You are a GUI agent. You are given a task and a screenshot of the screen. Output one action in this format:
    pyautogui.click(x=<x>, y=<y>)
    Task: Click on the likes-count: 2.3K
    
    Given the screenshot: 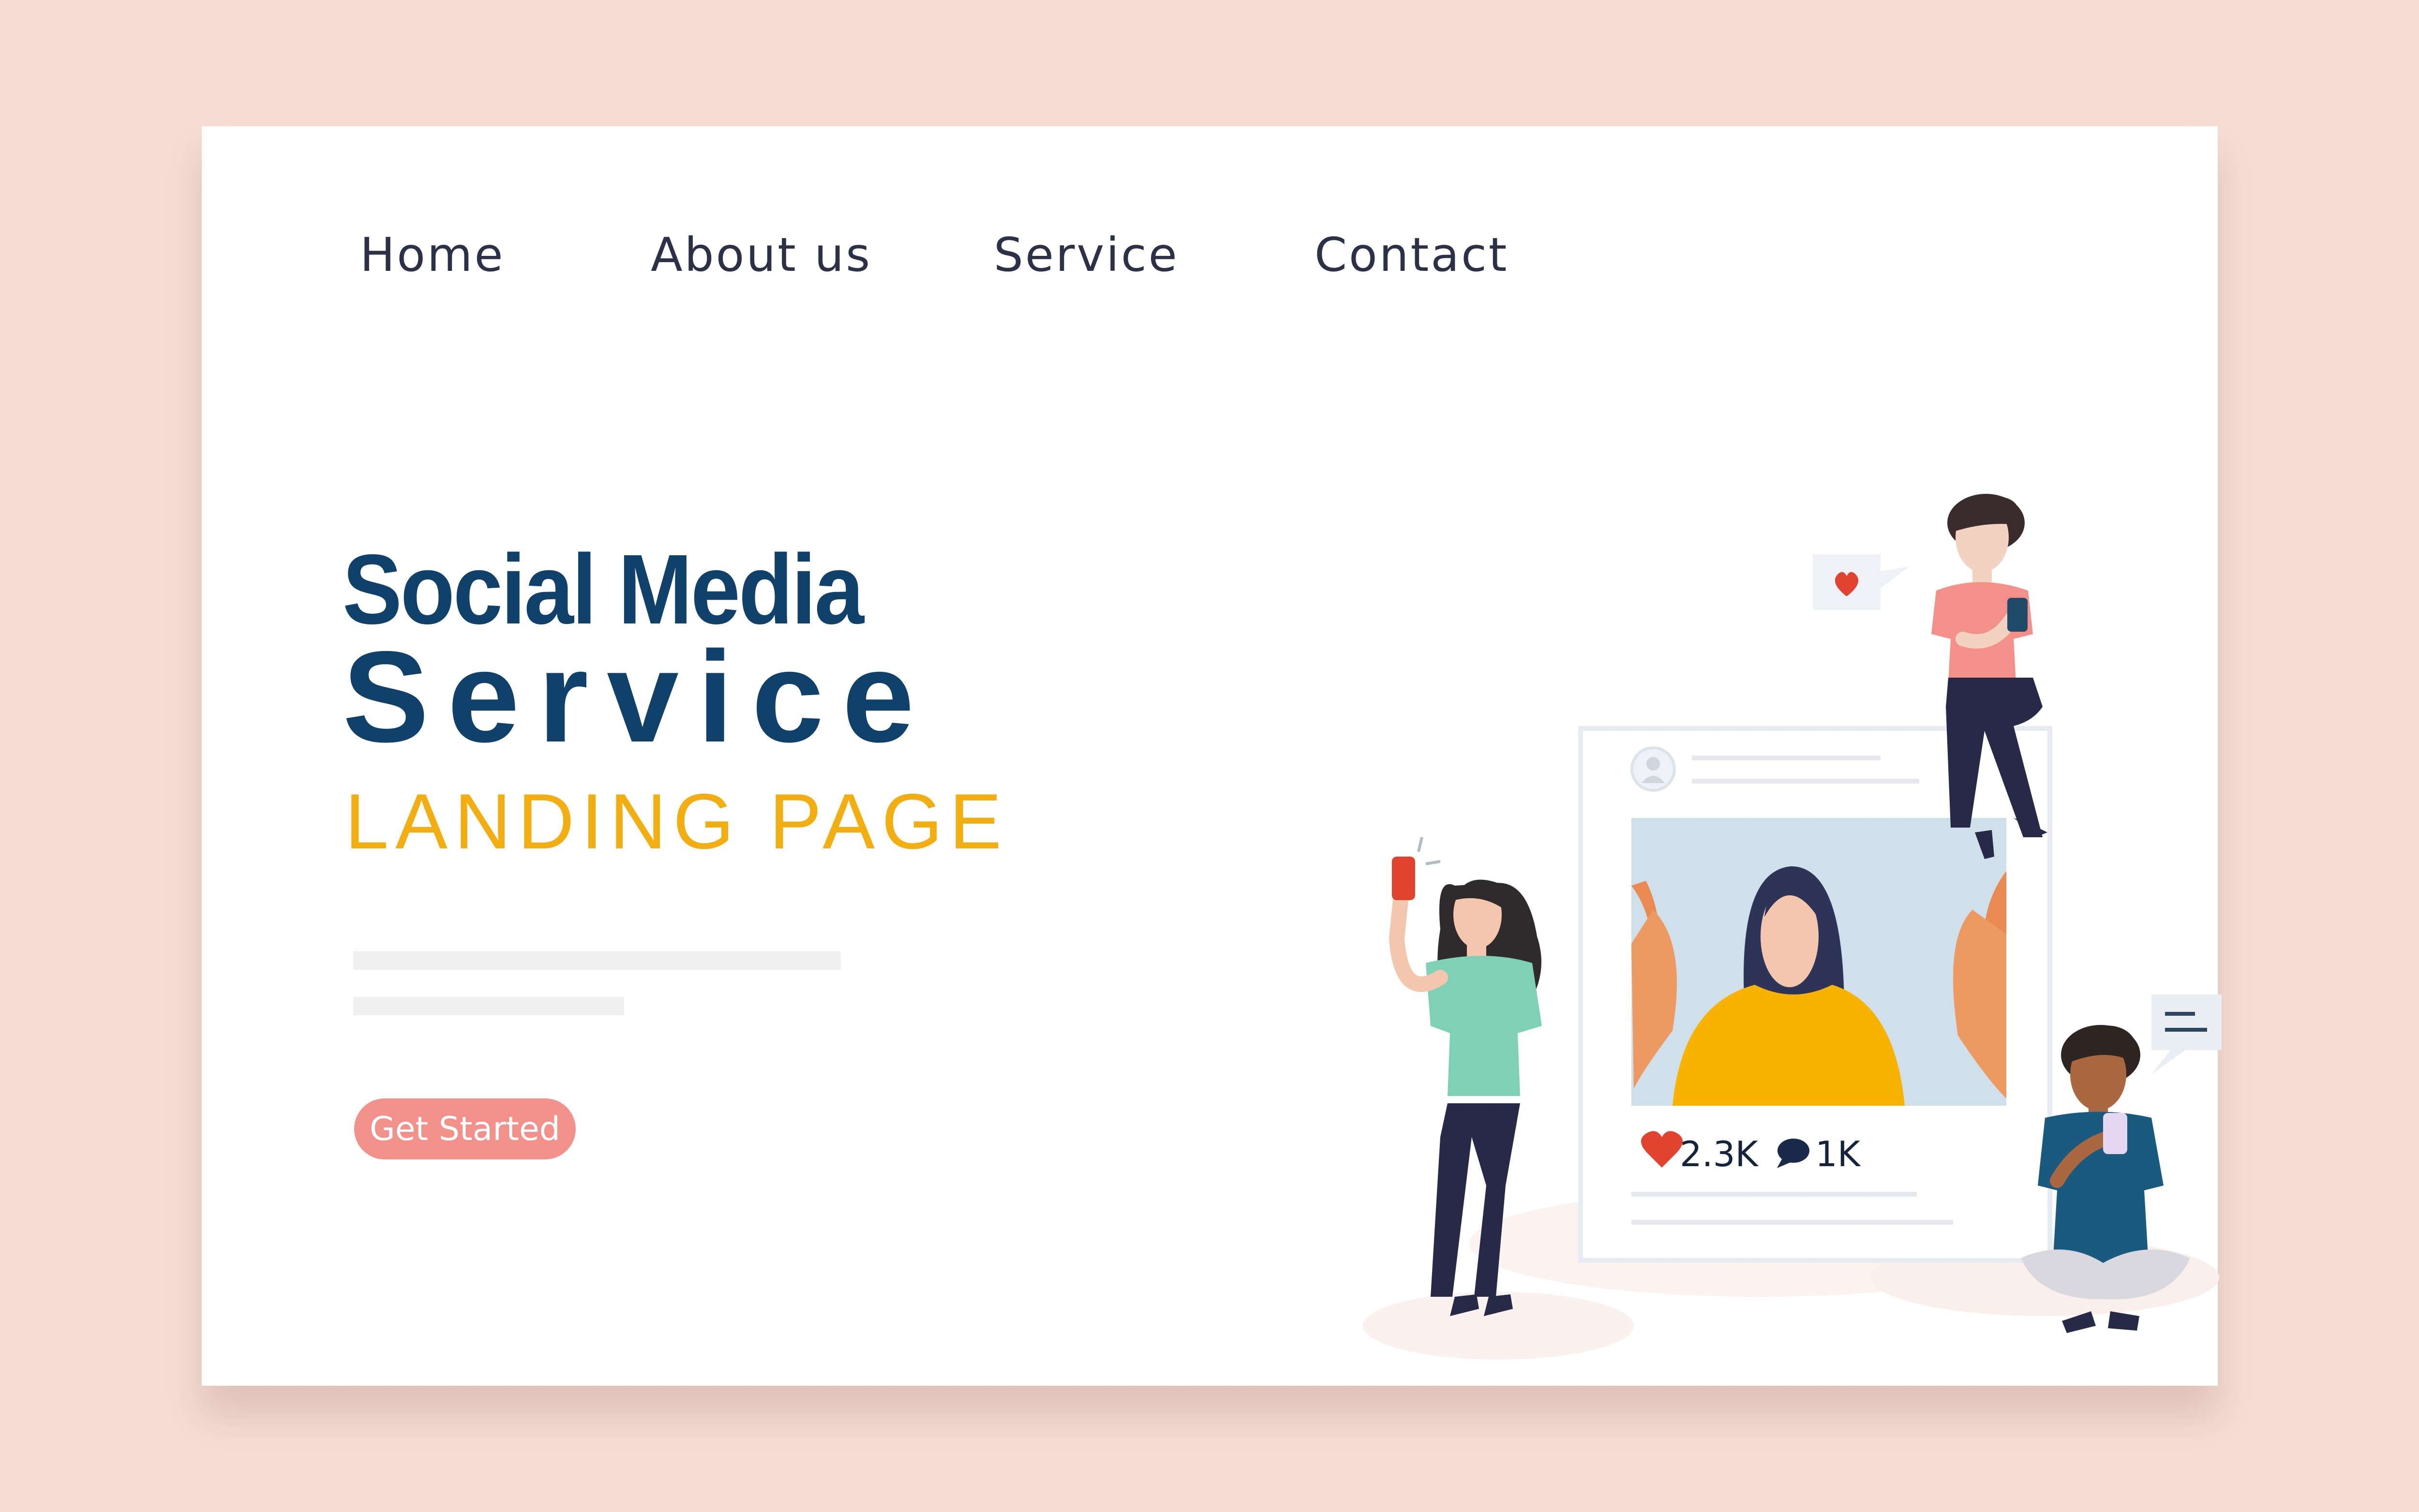 What is the action you would take?
    pyautogui.click(x=1719, y=1154)
    